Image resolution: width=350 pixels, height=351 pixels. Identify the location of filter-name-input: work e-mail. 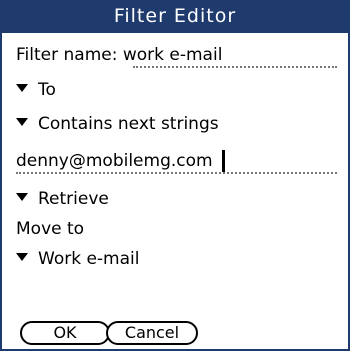
(173, 55).